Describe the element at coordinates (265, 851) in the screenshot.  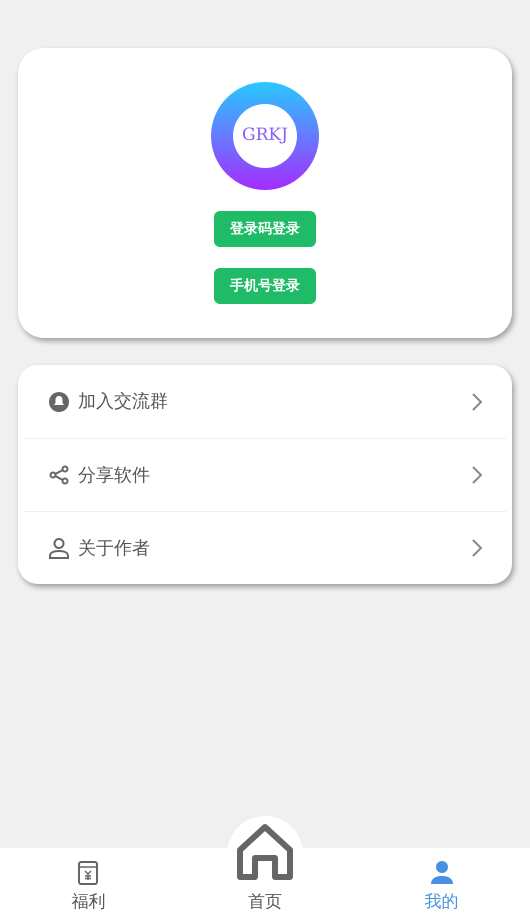
I see `home-icon` at that location.